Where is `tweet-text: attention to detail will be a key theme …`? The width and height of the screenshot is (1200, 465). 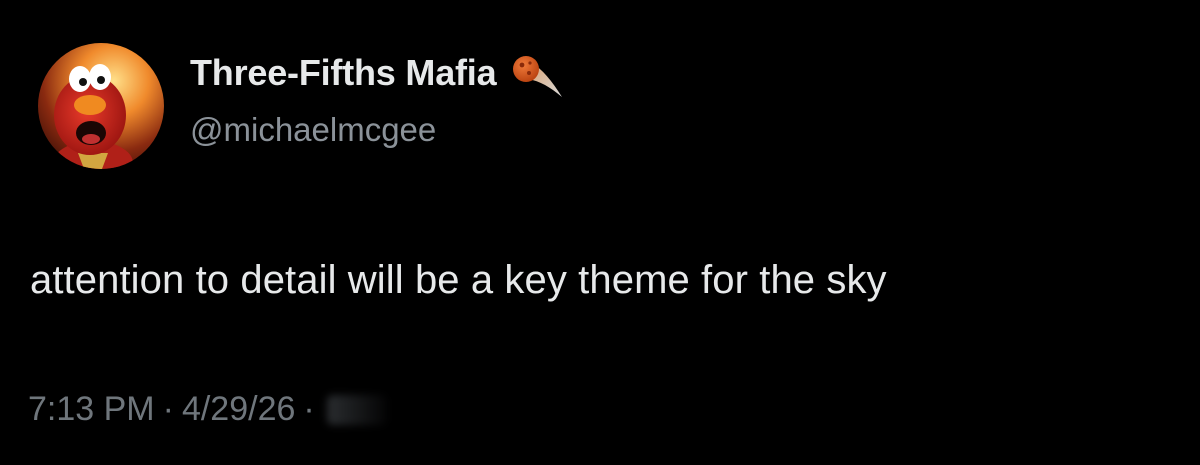
tweet-text: attention to detail will be a key theme … is located at coordinates (458, 280).